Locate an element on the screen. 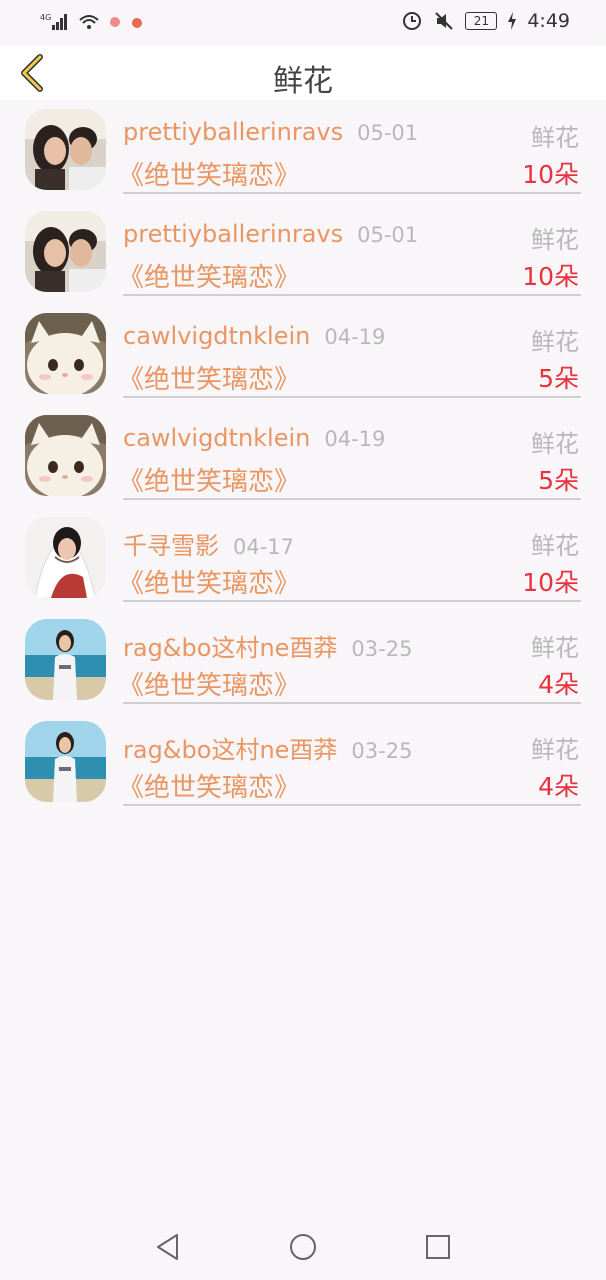 This screenshot has width=606, height=1280. nav-home-button is located at coordinates (303, 1247).